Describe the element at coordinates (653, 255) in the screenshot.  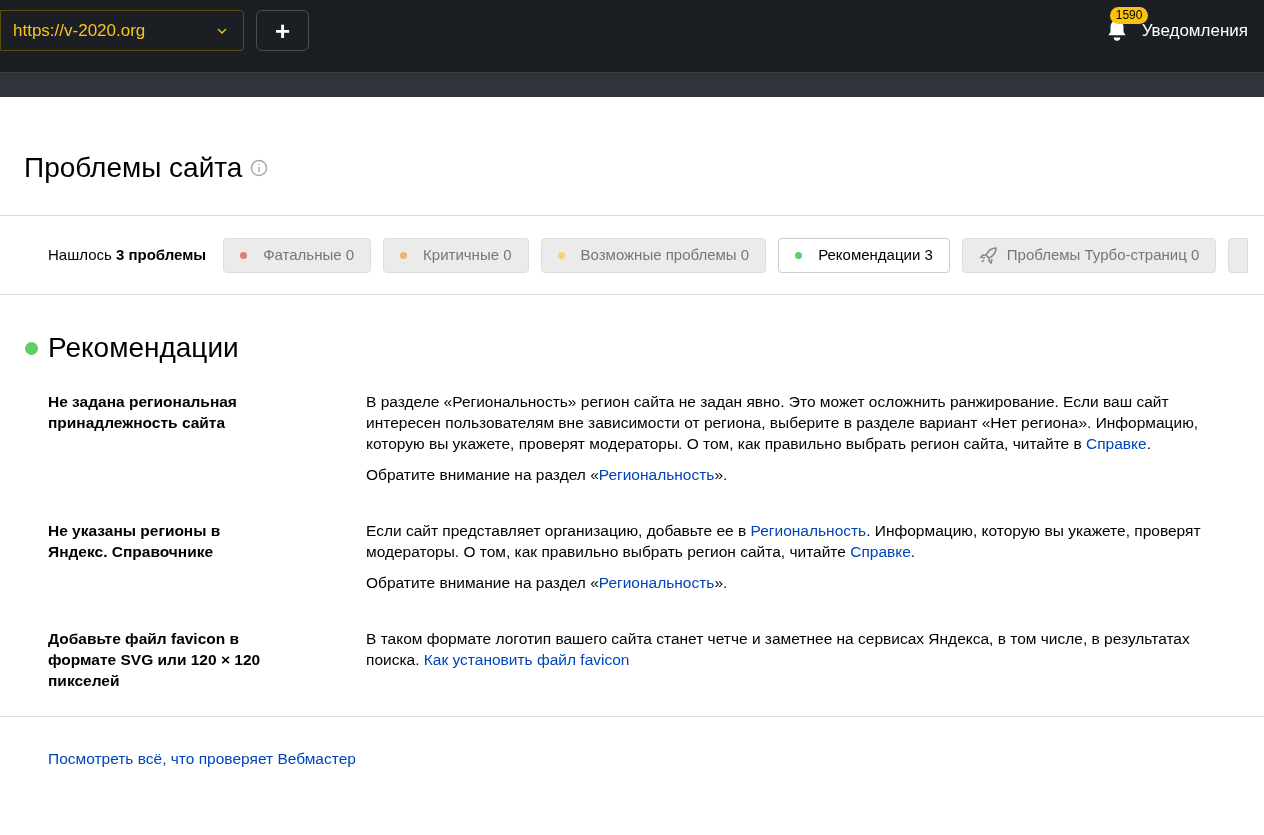
I see `filter-button: Возможные проблемы 0` at that location.